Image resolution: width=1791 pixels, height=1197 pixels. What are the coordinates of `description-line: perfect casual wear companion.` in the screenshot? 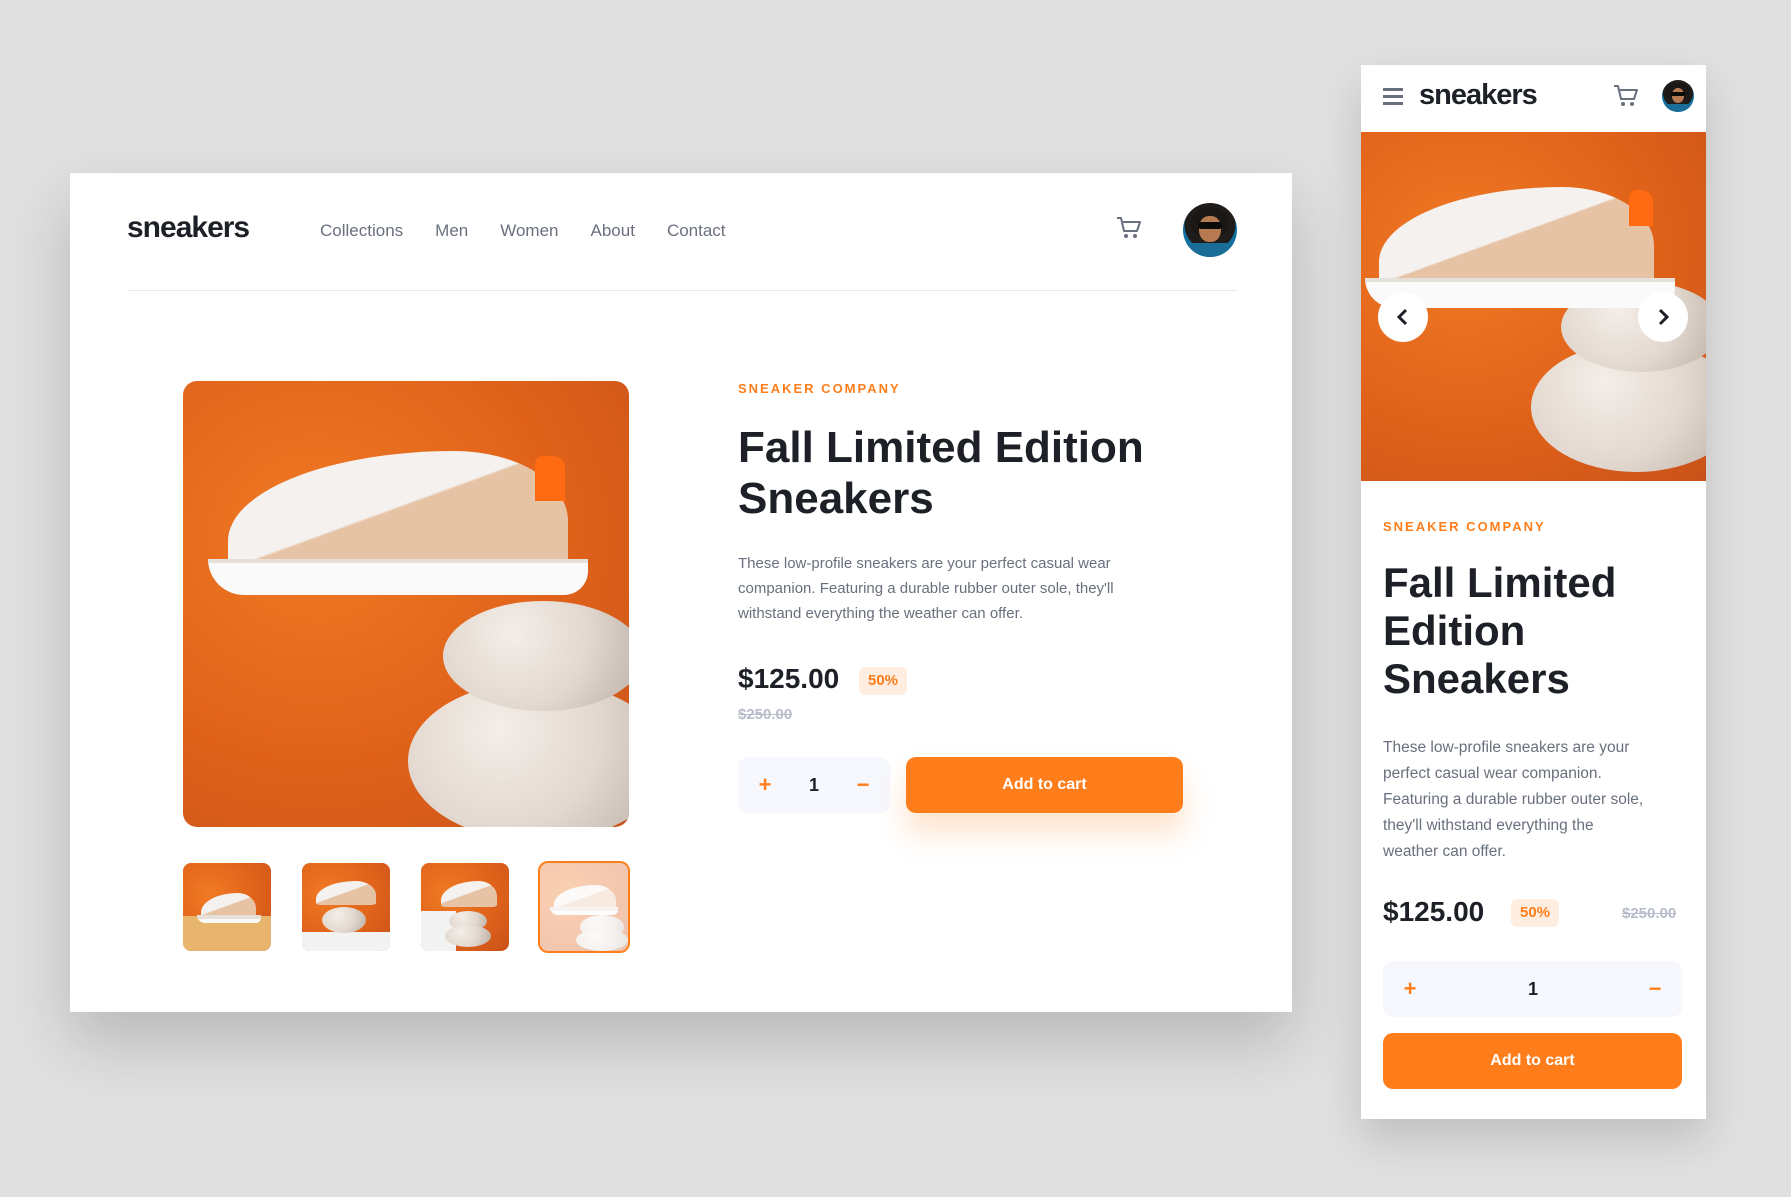 It's located at (1492, 773).